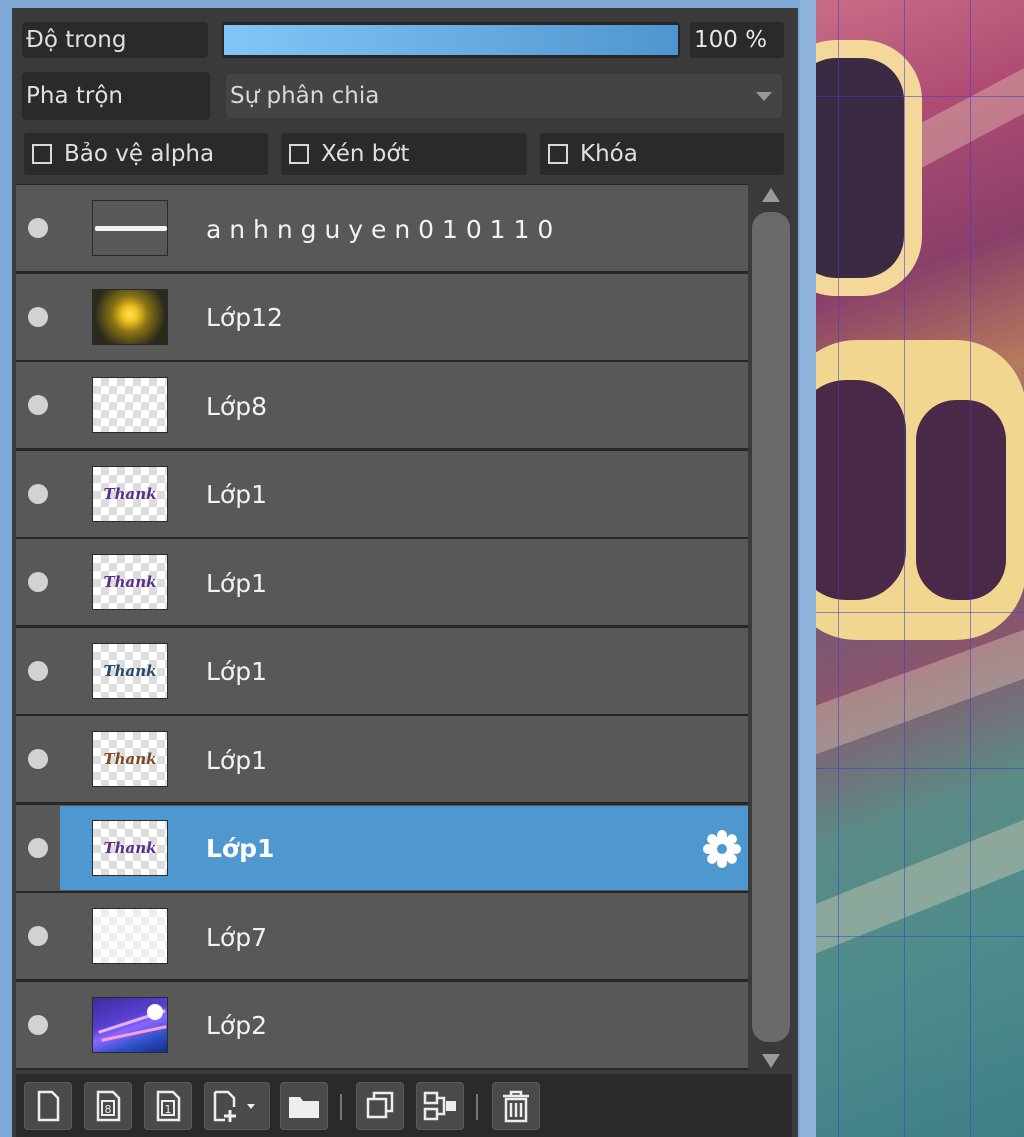 The height and width of the screenshot is (1137, 1024). Describe the element at coordinates (662, 154) in the screenshot. I see `lock-checkbox: Khóa` at that location.